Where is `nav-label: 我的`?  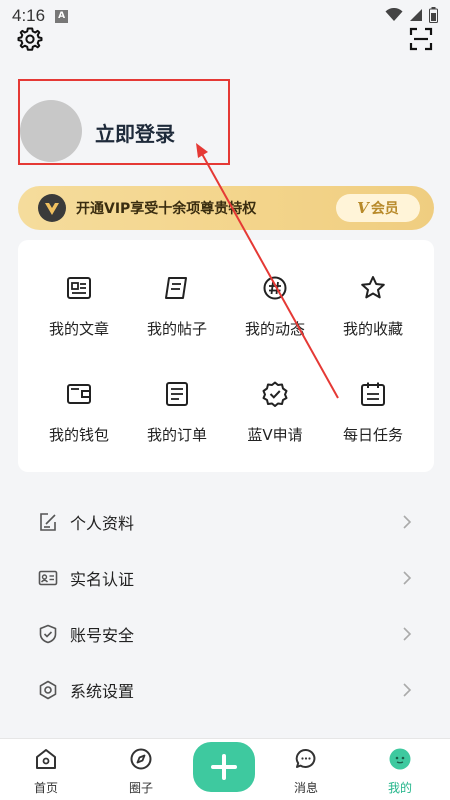 nav-label: 我的 is located at coordinates (399, 788).